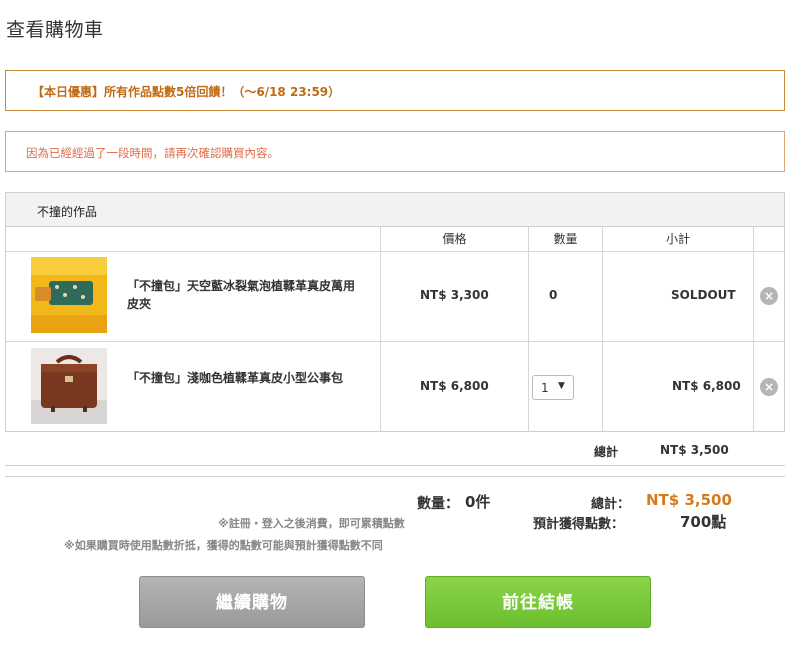 This screenshot has height=649, width=810. Describe the element at coordinates (311, 523) in the screenshot. I see `register-points-note: ※註冊・登入之後消費，即可累積點數` at that location.